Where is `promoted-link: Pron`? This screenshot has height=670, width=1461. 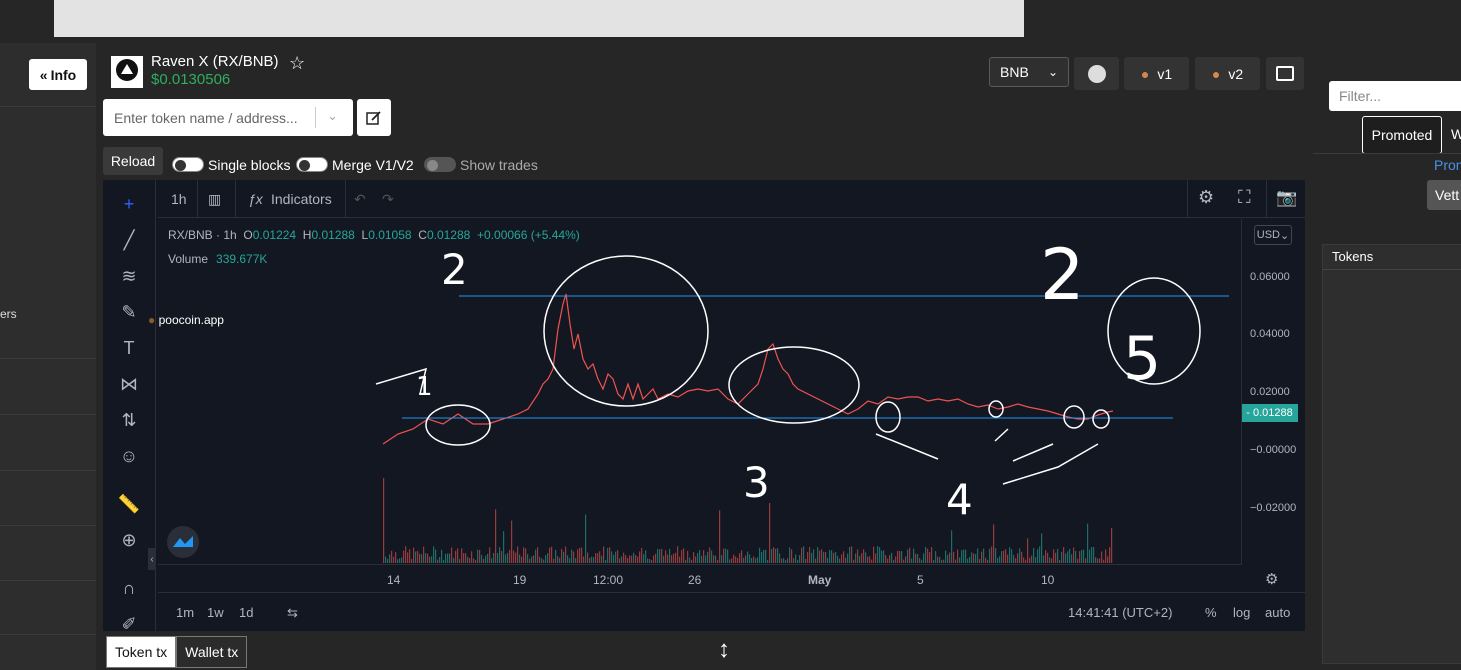 promoted-link: Pron is located at coordinates (1447, 165).